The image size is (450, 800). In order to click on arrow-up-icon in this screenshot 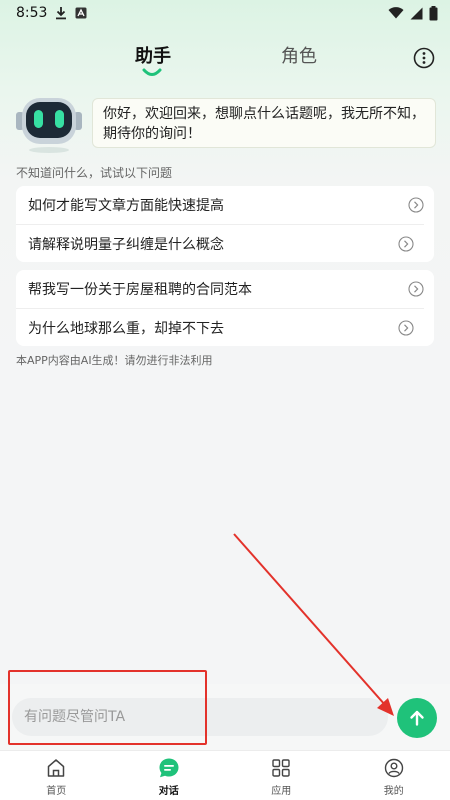, I will do `click(417, 718)`.